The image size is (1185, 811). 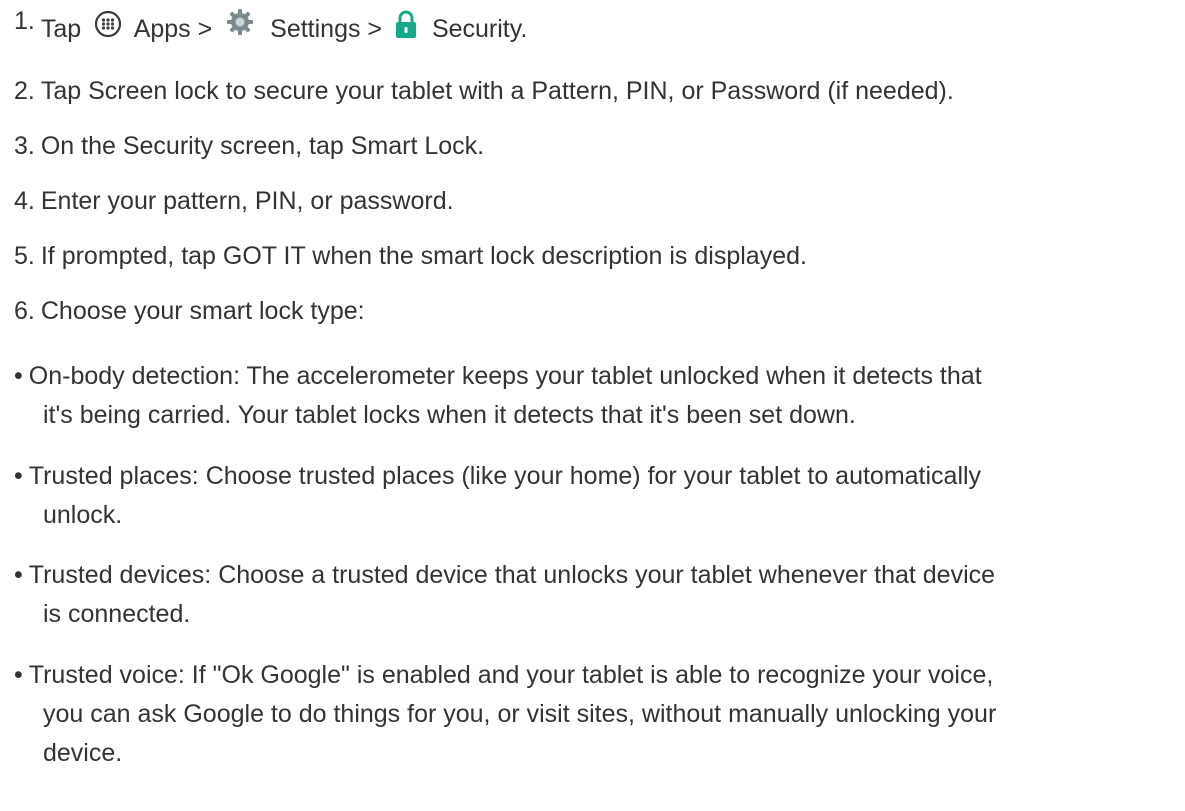 What do you see at coordinates (173, 29) in the screenshot?
I see `step-text-apps: Apps >` at bounding box center [173, 29].